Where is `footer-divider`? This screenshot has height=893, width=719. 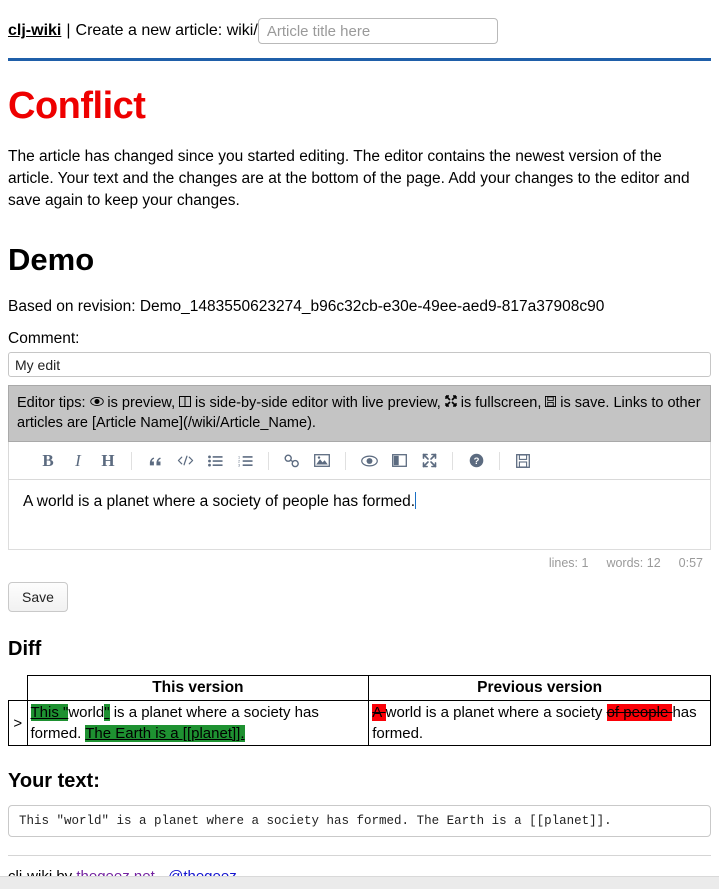
footer-divider is located at coordinates (359, 855).